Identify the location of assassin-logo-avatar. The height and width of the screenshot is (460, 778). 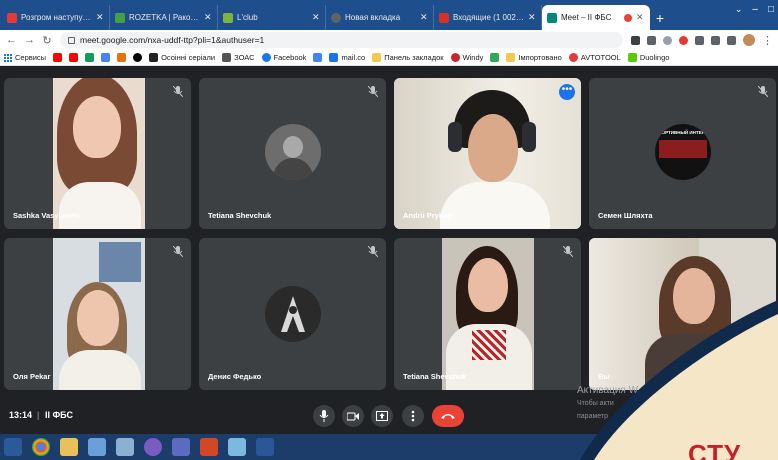
(293, 314).